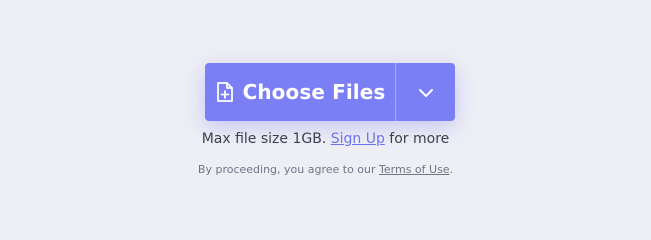 The image size is (651, 240). Describe the element at coordinates (451, 169) in the screenshot. I see `terms-suffix-text: .` at that location.